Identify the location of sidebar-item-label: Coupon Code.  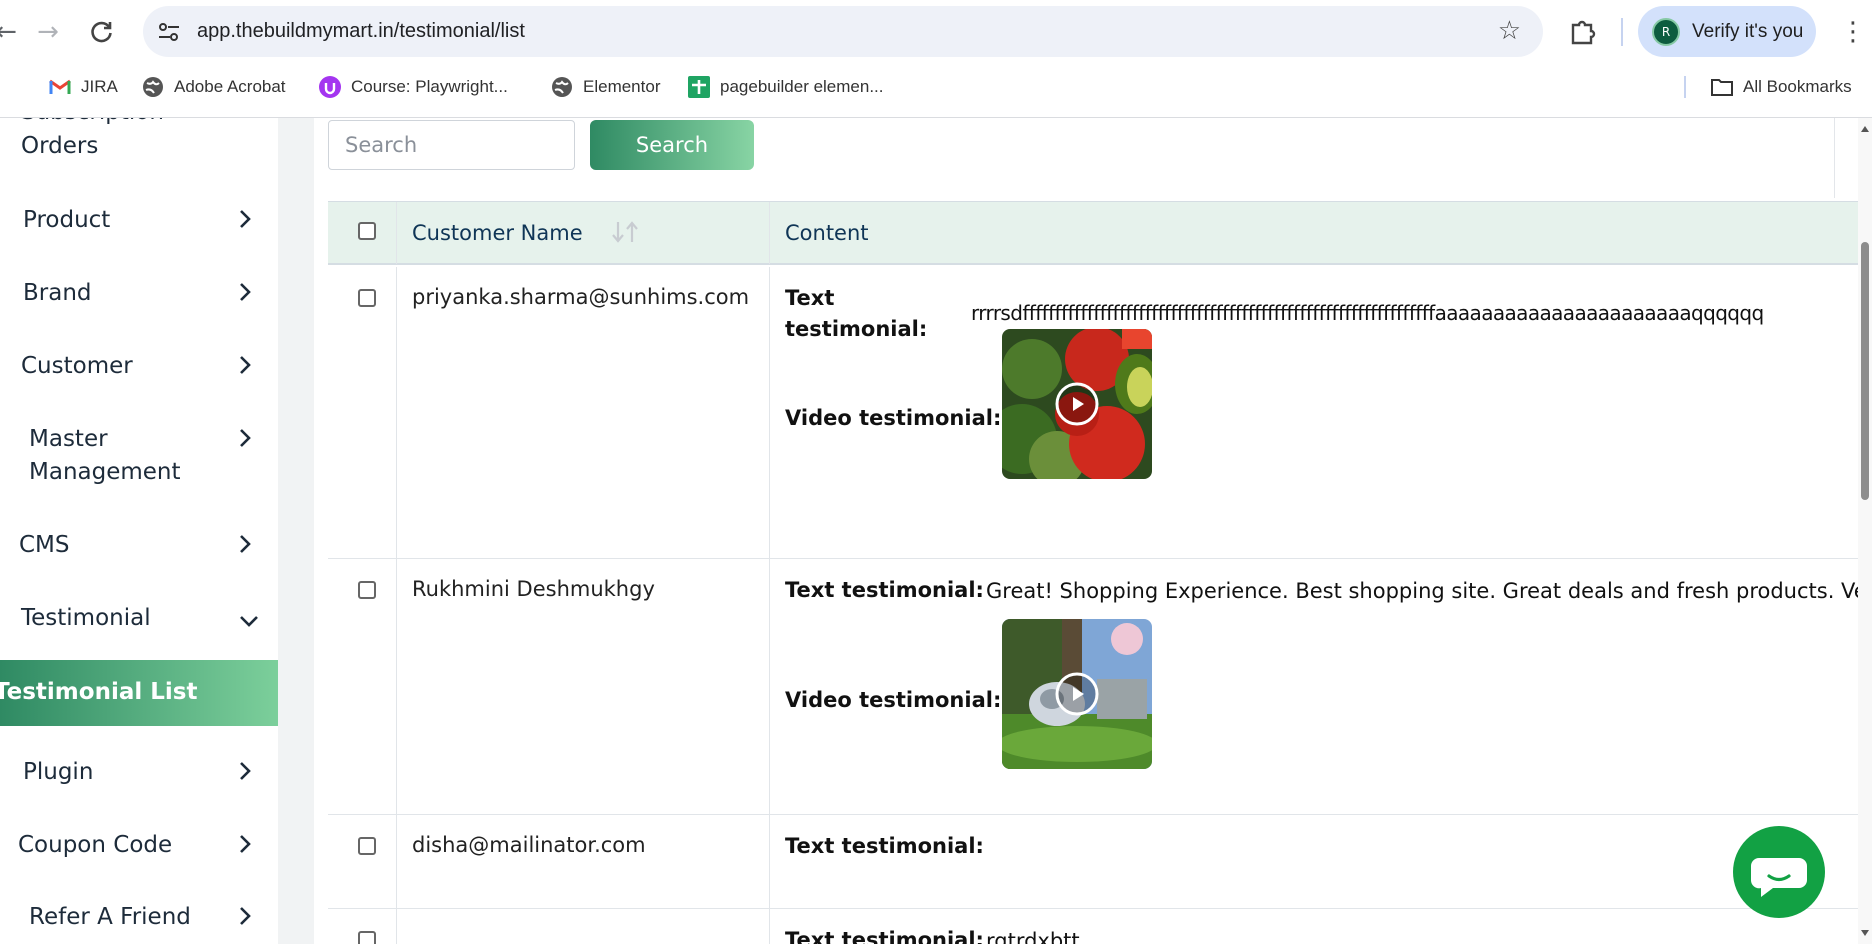
(95, 845).